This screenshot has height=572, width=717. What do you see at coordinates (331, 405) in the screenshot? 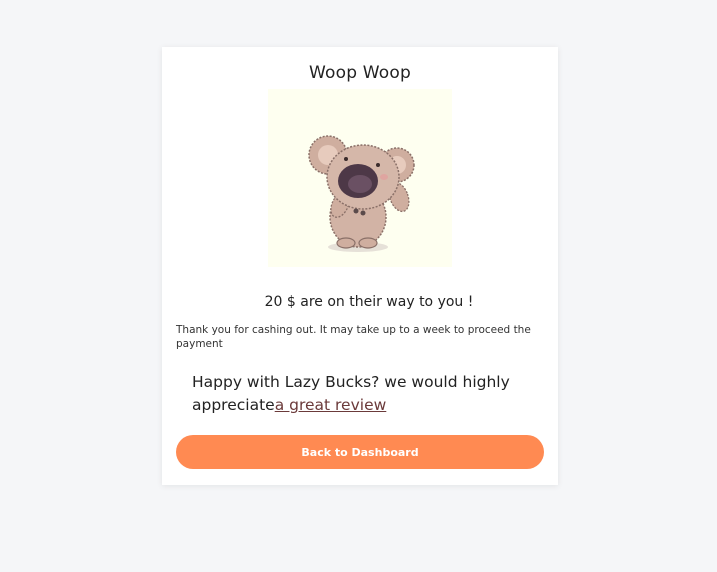
I see `review-link: a great review` at bounding box center [331, 405].